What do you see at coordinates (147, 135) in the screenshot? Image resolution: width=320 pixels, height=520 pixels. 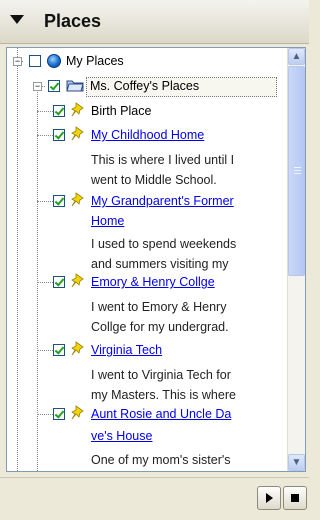 I see `place-link-childhood-home: My Childhood Home` at bounding box center [147, 135].